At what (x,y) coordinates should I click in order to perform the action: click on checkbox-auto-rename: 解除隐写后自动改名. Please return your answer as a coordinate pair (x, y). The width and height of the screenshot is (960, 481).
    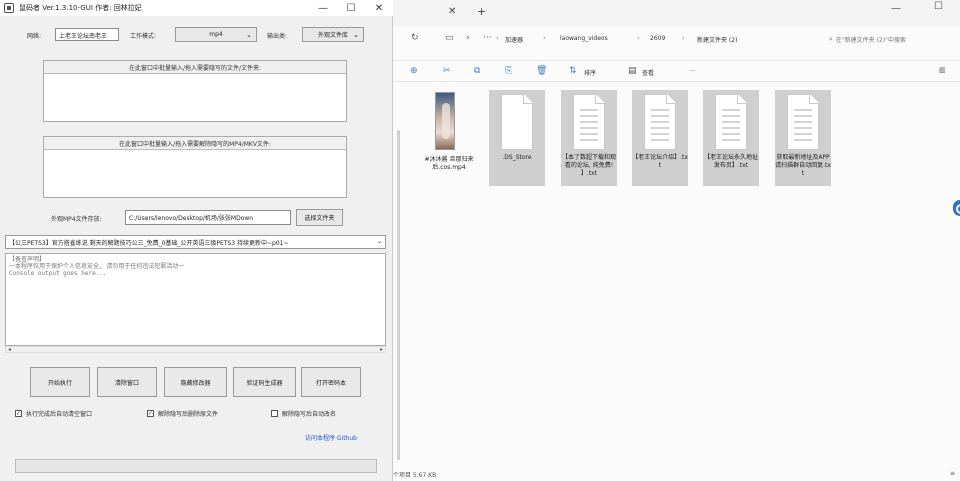
    Looking at the image, I should click on (303, 413).